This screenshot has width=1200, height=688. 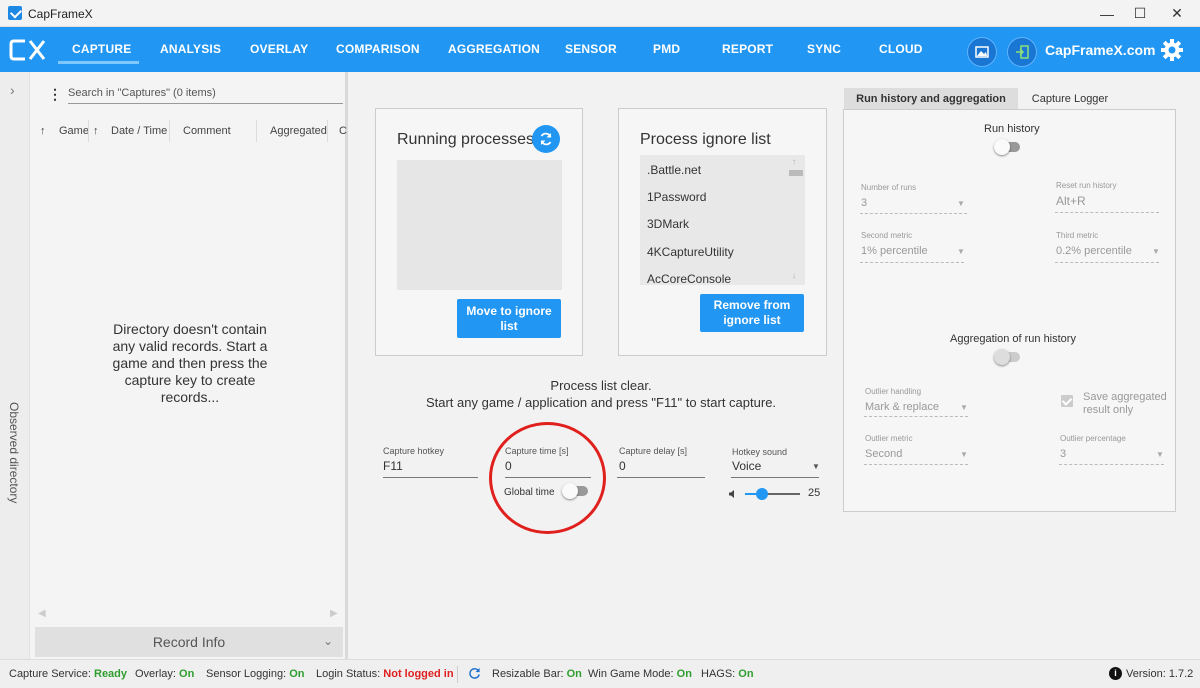 I want to click on volume-icon, so click(x=731, y=494).